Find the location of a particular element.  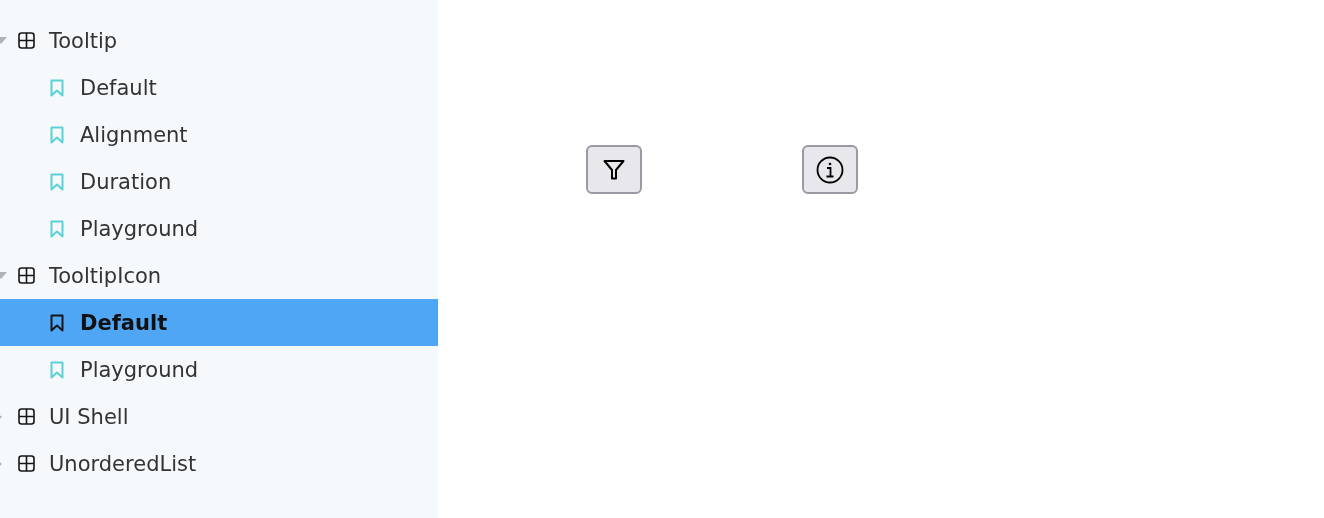

filter-button is located at coordinates (614, 169).